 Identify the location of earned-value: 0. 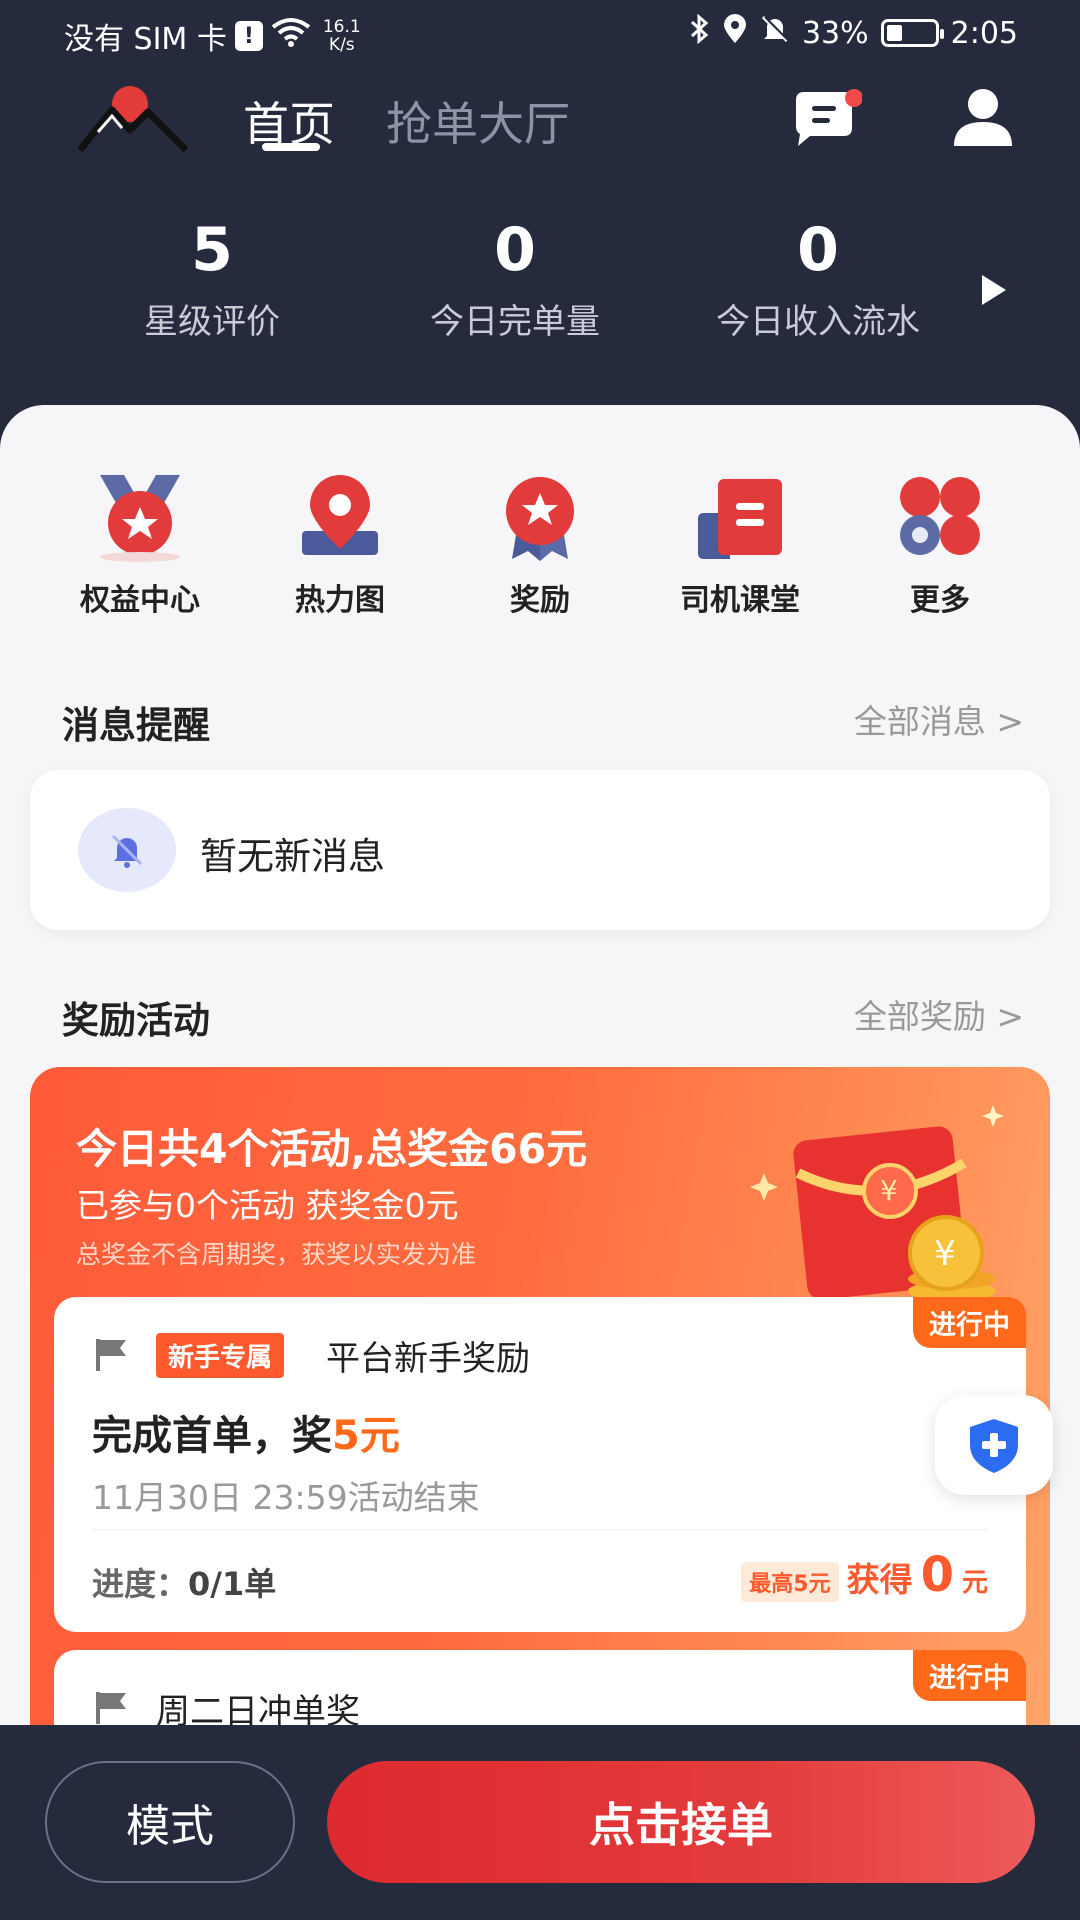
(937, 1575).